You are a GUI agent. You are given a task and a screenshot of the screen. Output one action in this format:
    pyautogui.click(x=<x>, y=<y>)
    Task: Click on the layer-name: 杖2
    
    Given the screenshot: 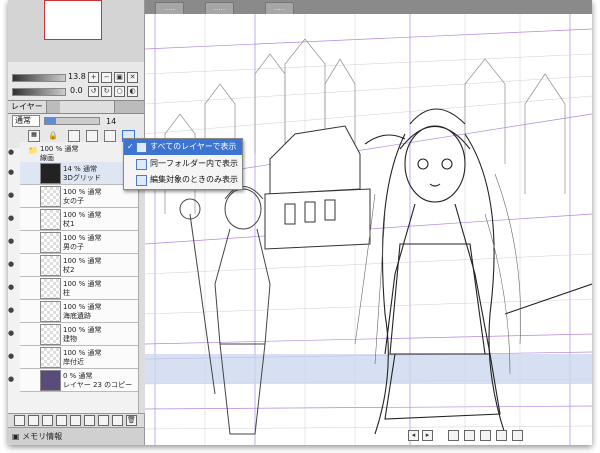 What is the action you would take?
    pyautogui.click(x=69, y=270)
    